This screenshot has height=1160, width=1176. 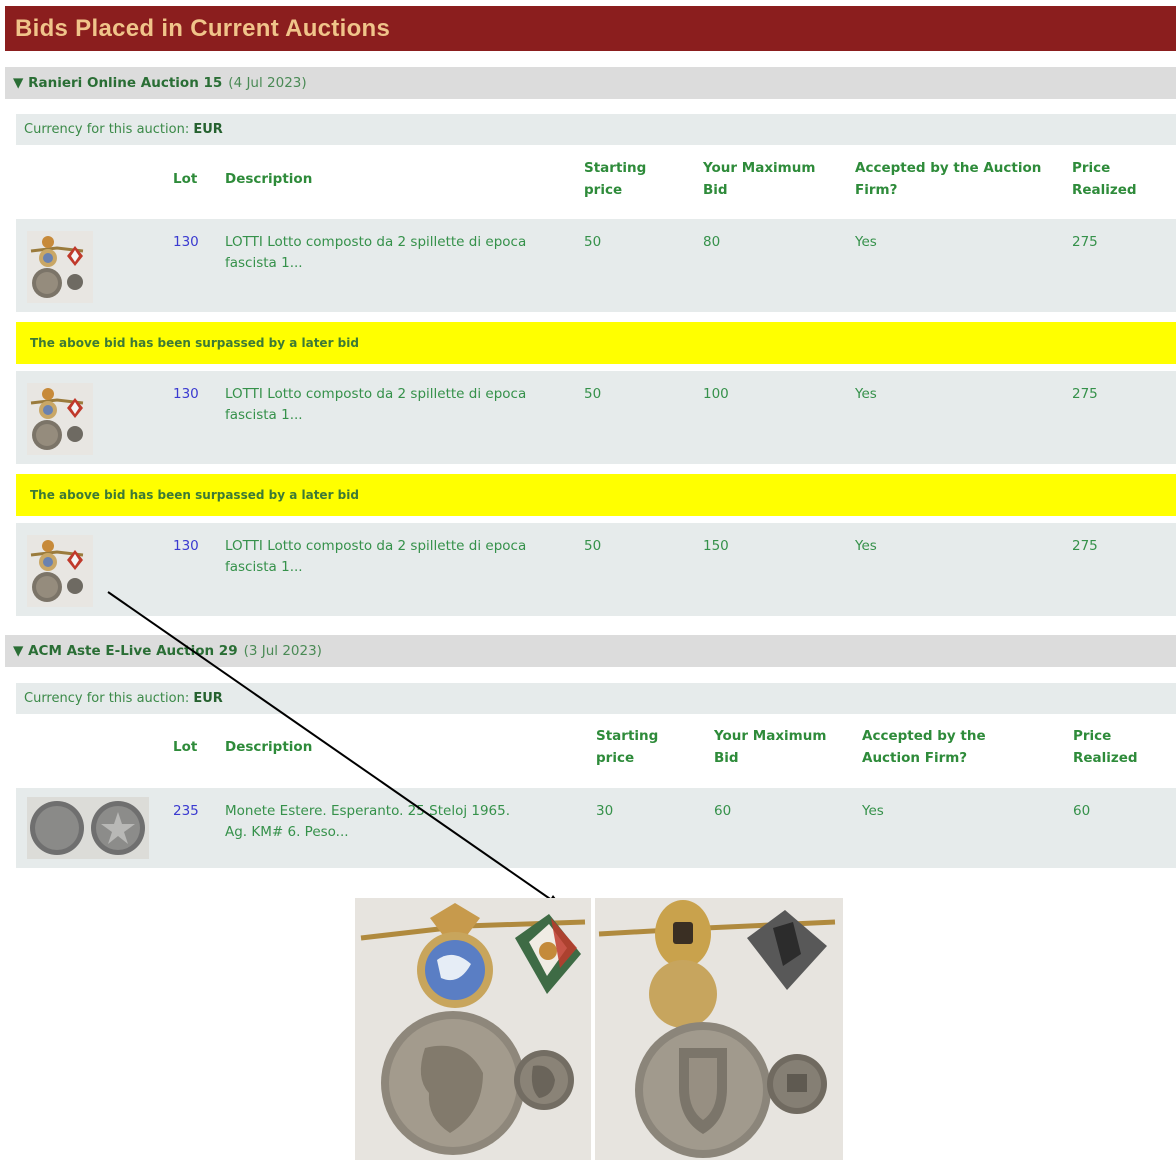 What do you see at coordinates (203, 28) in the screenshot?
I see `page-title: Bids Placed in Current Auctions` at bounding box center [203, 28].